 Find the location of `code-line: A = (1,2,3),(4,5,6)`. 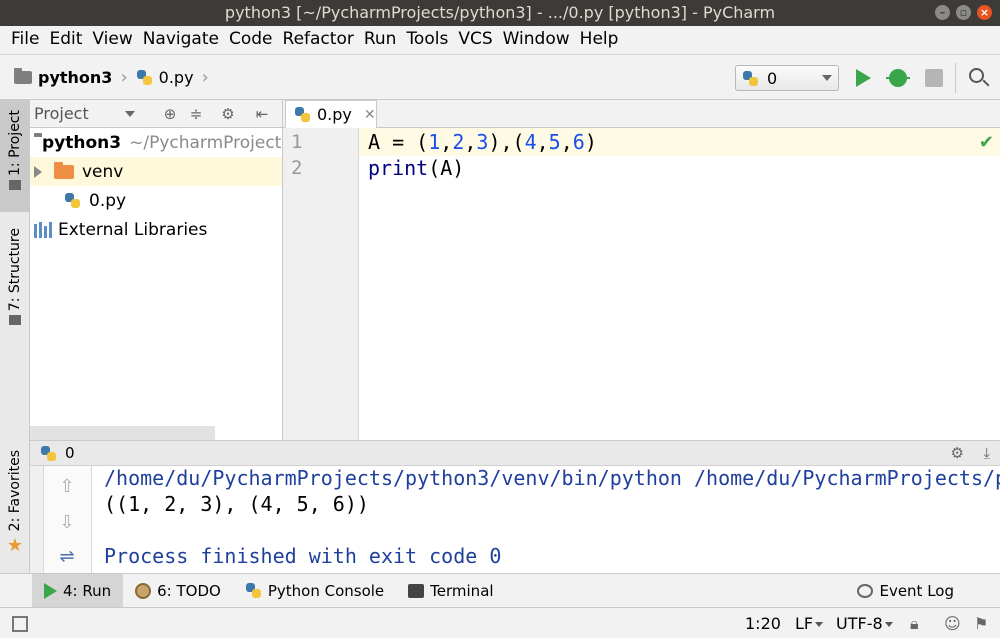

code-line: A = (1,2,3),(4,5,6) is located at coordinates (482, 142).